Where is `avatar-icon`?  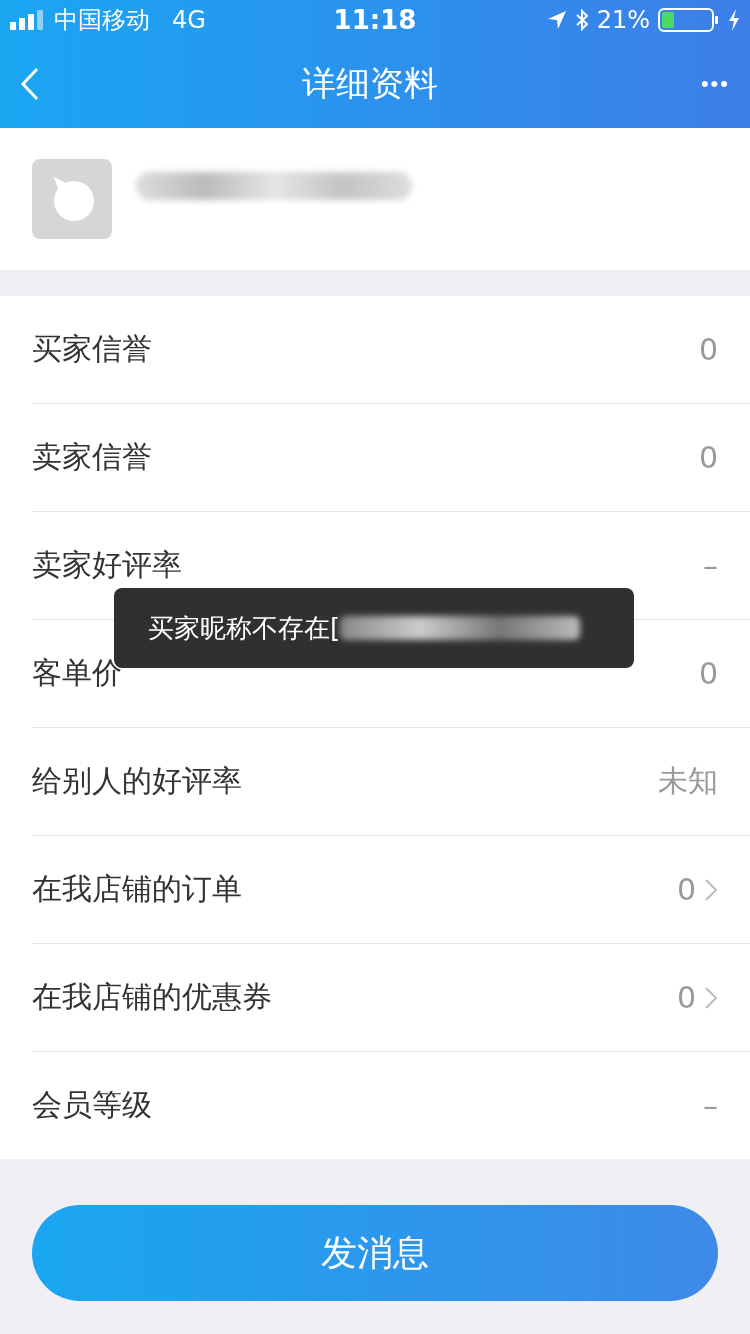 avatar-icon is located at coordinates (72, 199).